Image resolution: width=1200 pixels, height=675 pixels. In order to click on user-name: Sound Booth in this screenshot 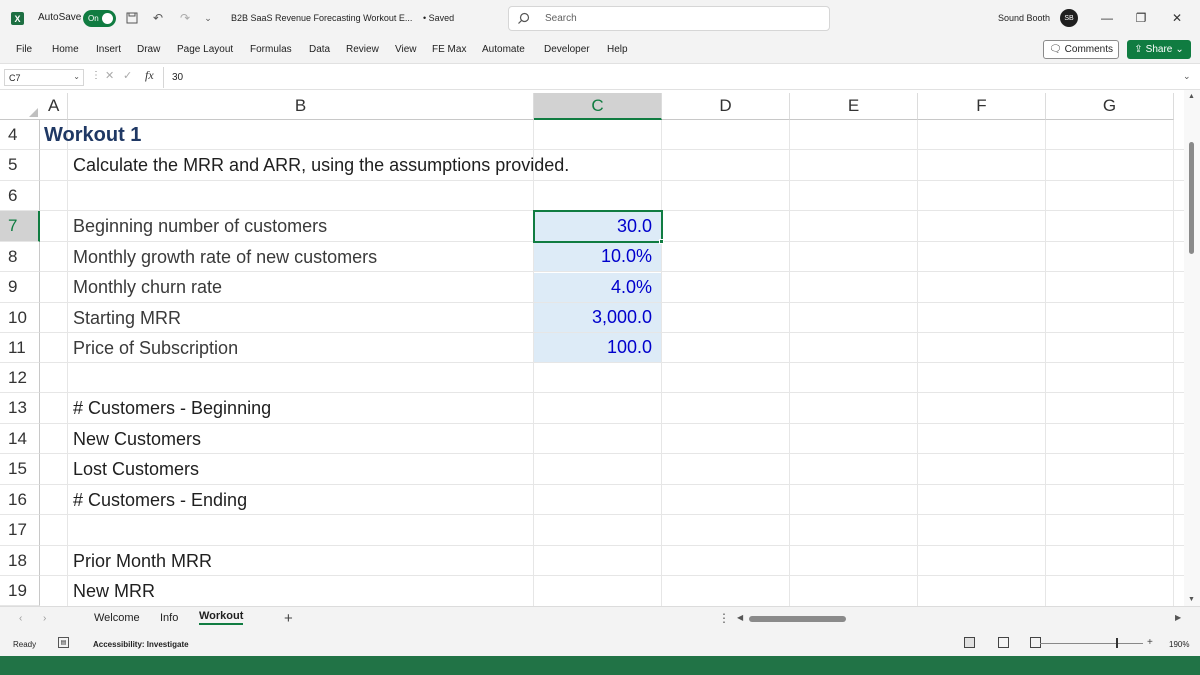, I will do `click(1024, 18)`.